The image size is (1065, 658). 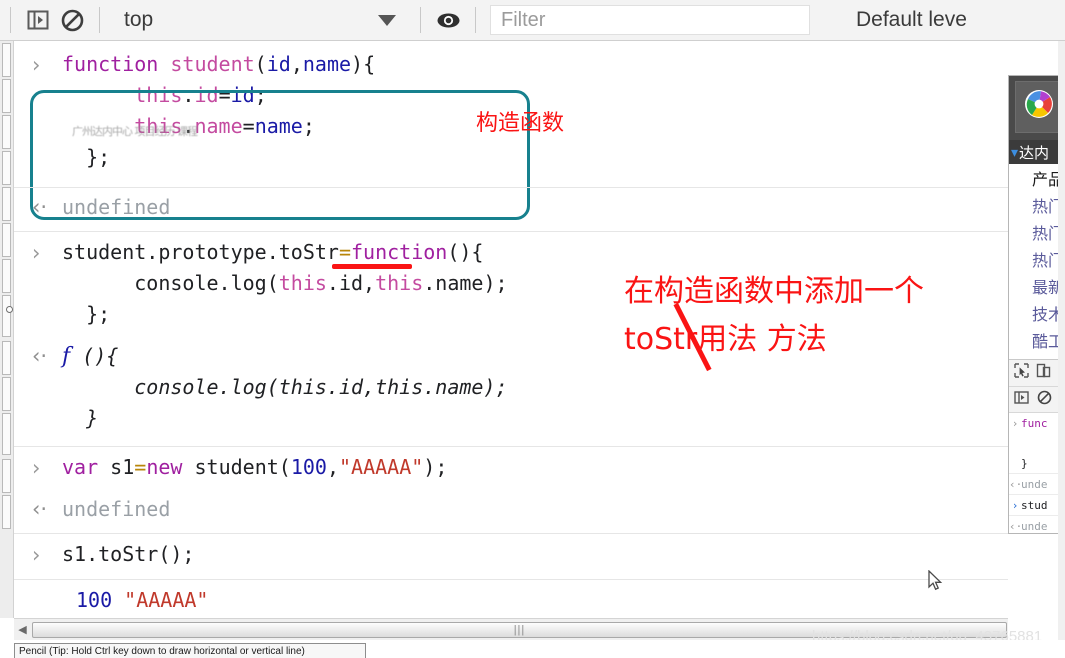 What do you see at coordinates (911, 20) in the screenshot?
I see `log-level-selector: Default leve` at bounding box center [911, 20].